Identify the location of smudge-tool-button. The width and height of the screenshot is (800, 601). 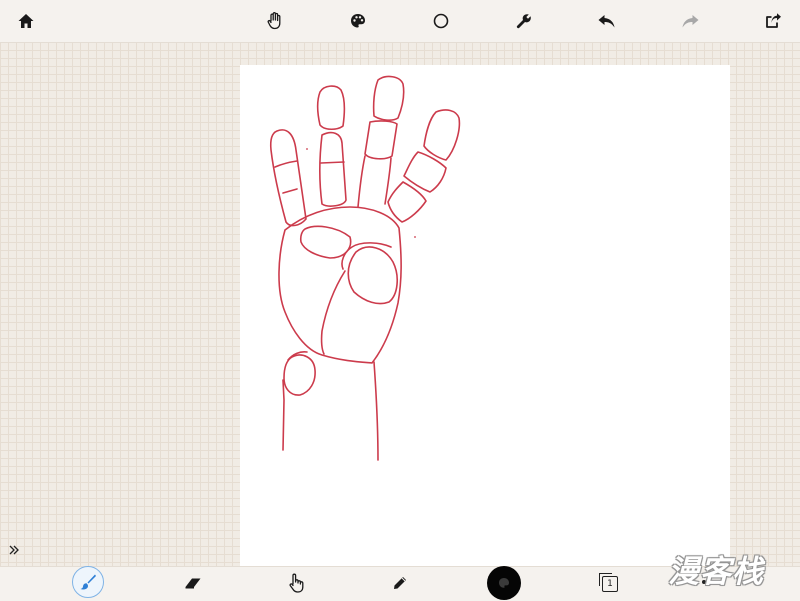
(296, 583).